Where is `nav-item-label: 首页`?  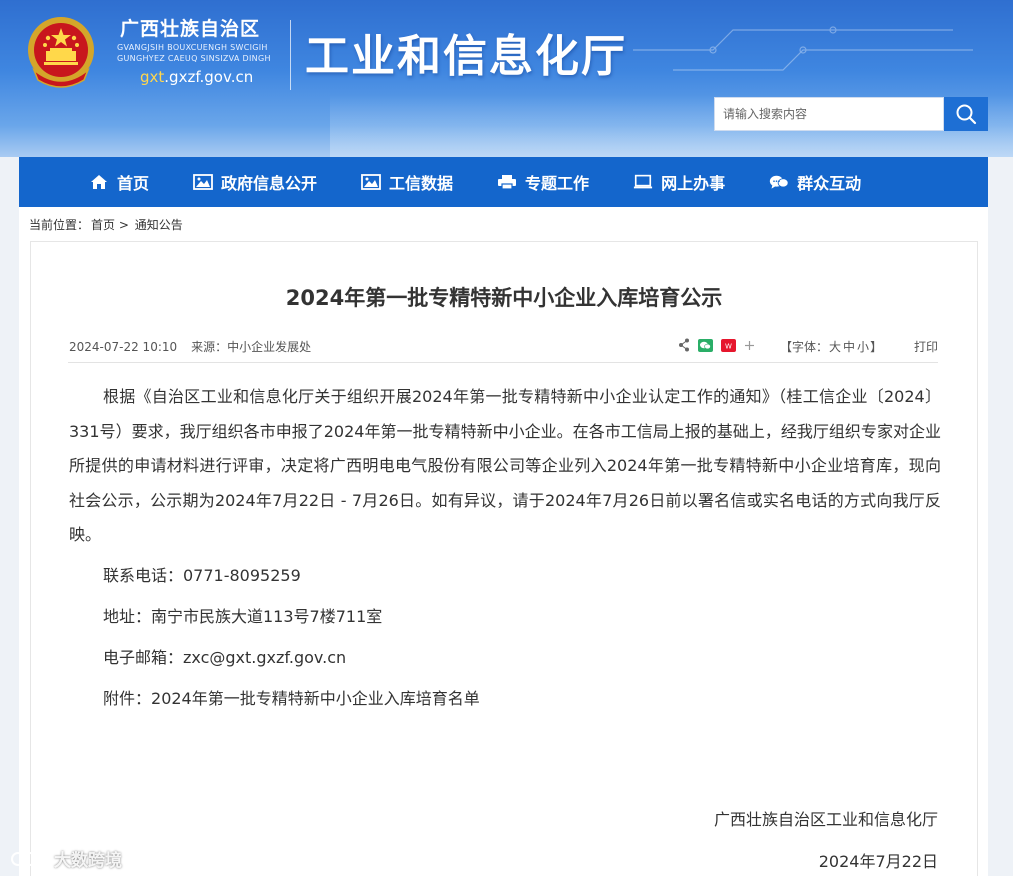
nav-item-label: 首页 is located at coordinates (133, 183).